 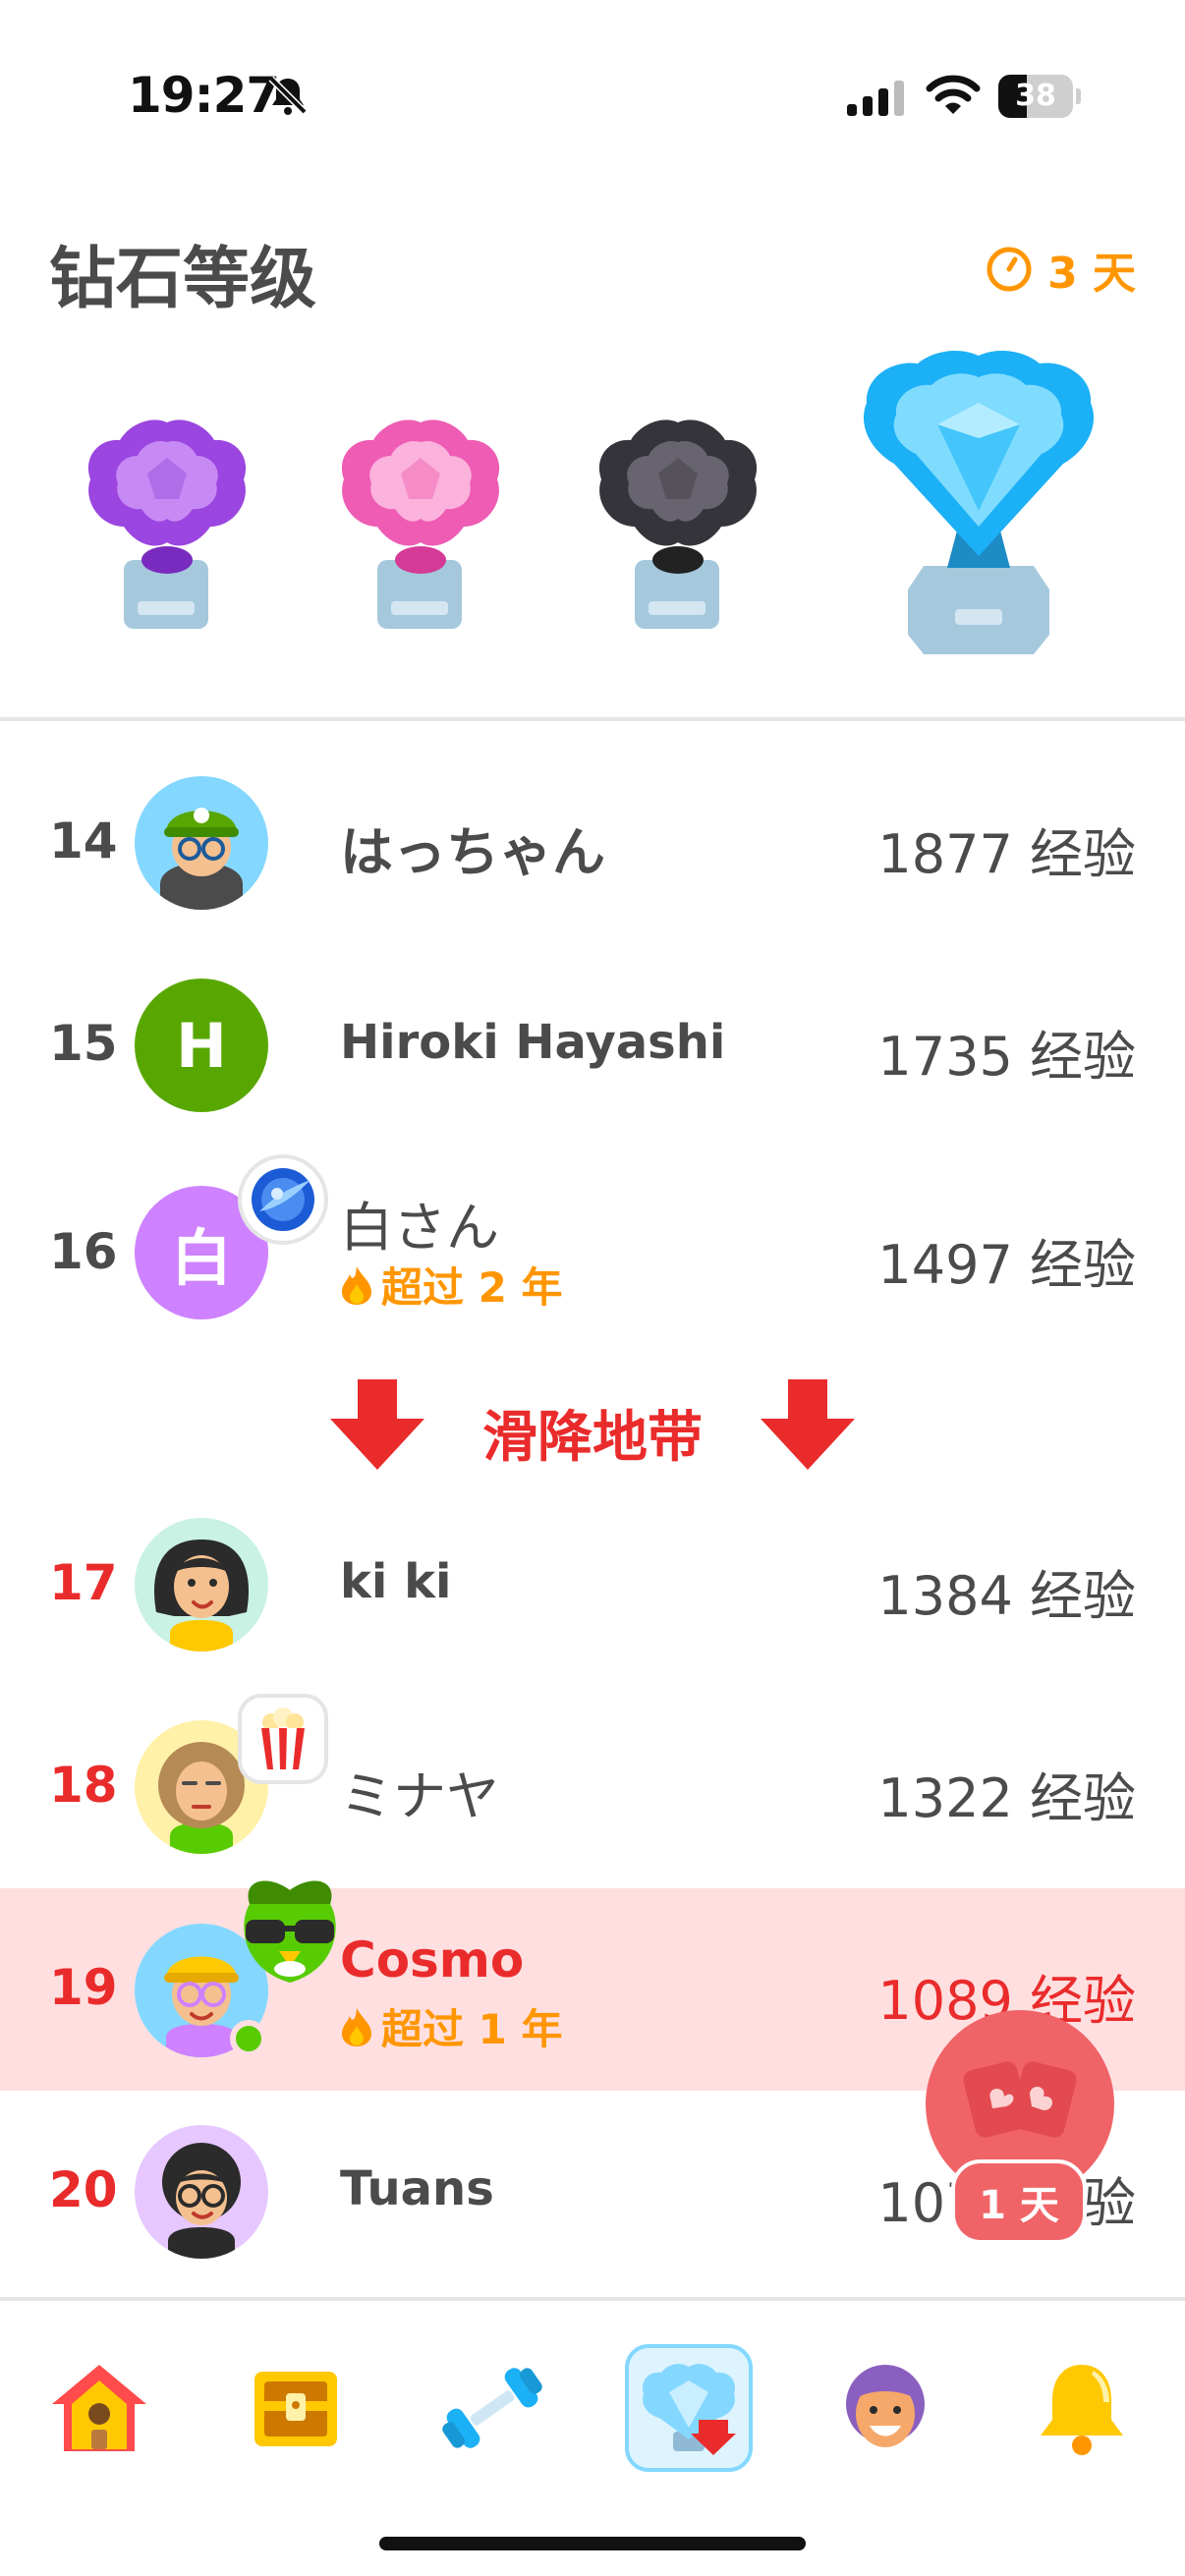 I want to click on avatar-letter: H, so click(x=201, y=1045).